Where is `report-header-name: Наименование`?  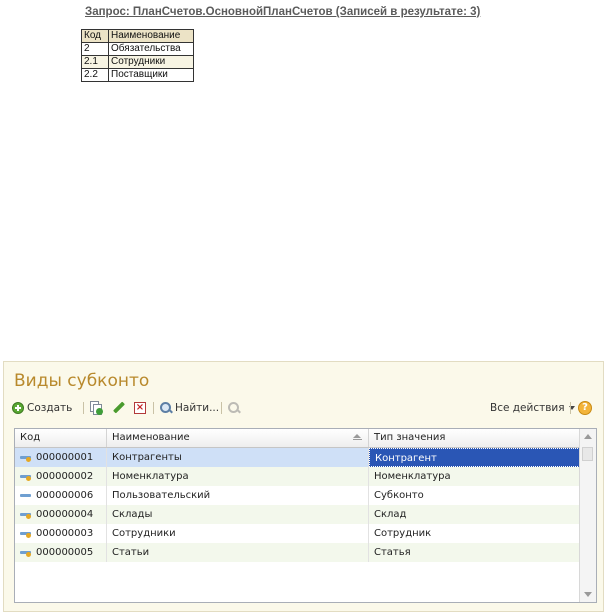 report-header-name: Наименование is located at coordinates (151, 36).